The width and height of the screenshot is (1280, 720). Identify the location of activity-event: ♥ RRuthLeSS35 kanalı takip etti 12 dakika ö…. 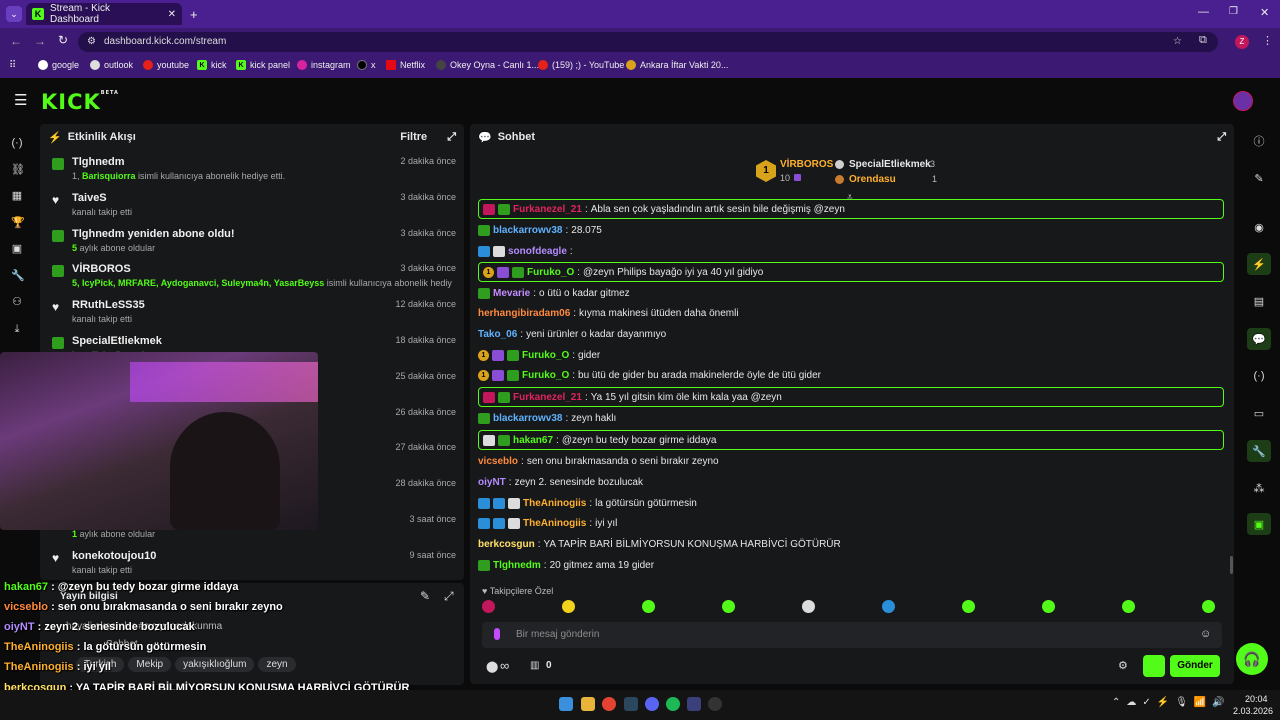
(252, 313).